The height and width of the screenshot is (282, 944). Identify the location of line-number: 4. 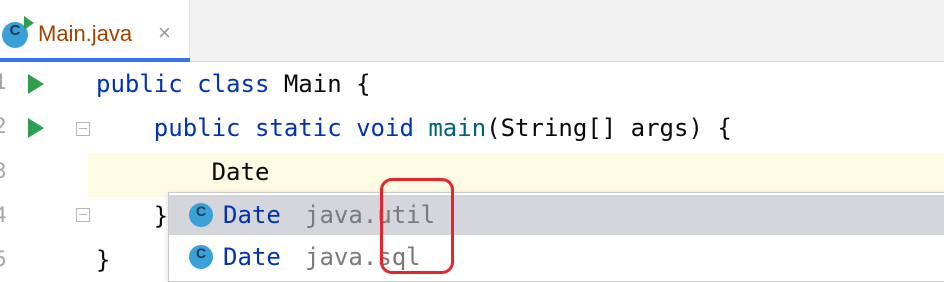
(3, 215).